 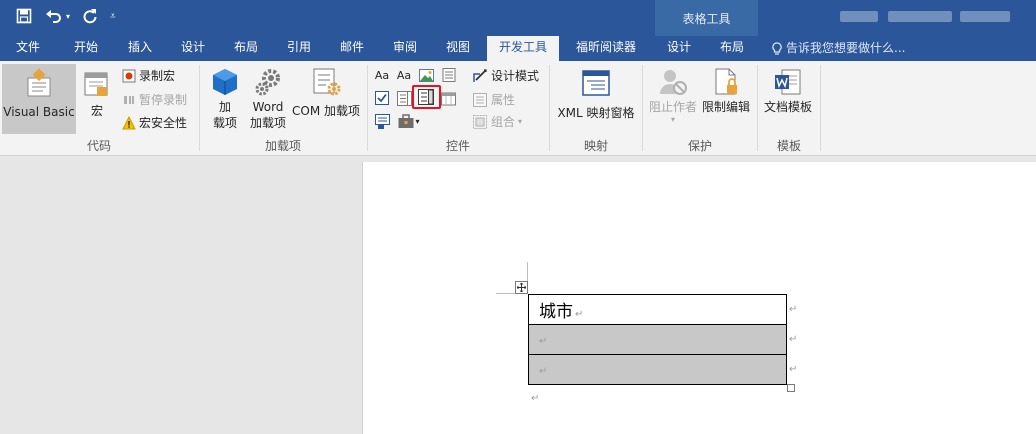 I want to click on macros-icon, so click(x=96, y=84).